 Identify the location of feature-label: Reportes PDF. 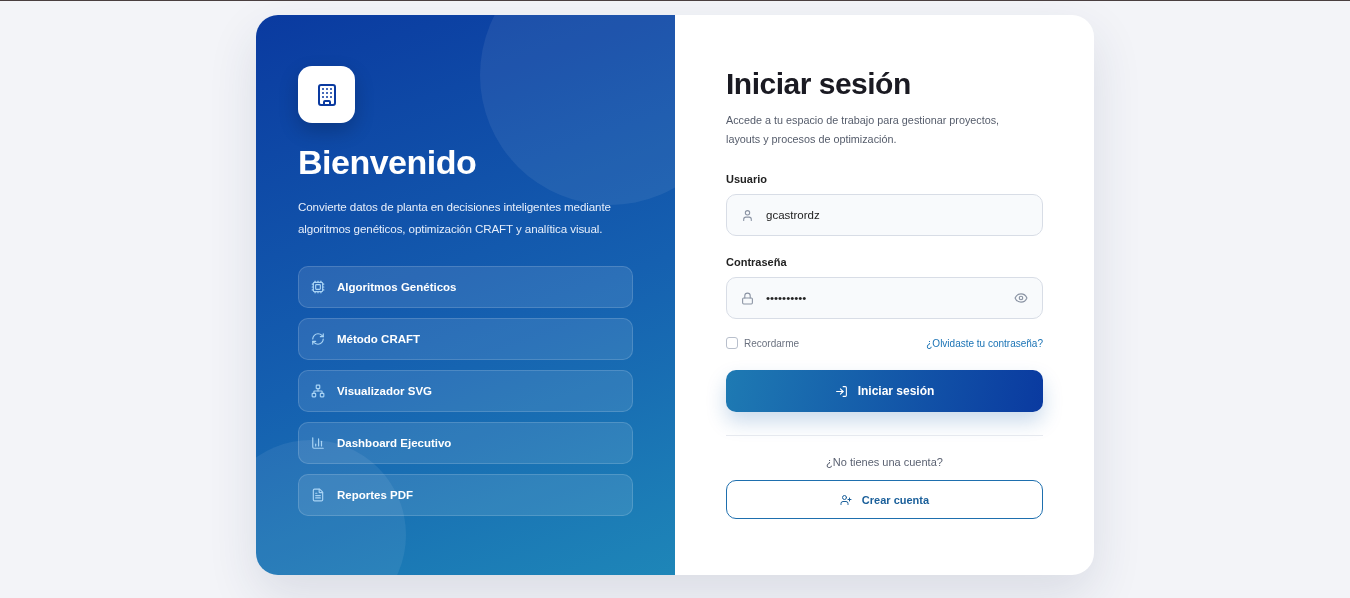
(375, 495).